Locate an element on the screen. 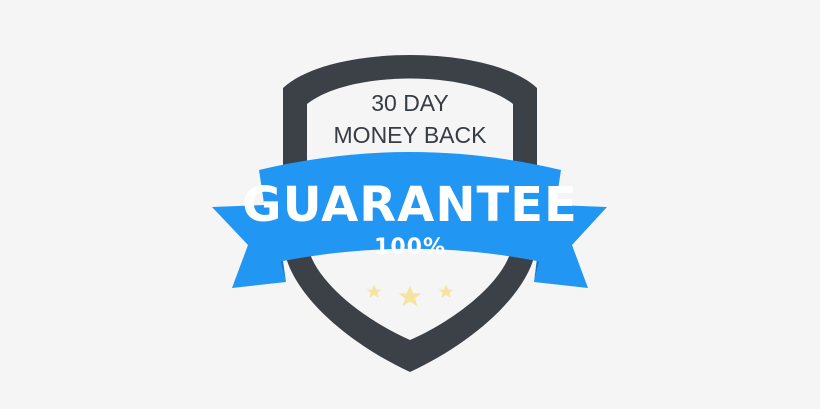  badge-line2: MONEY BACK is located at coordinates (411, 135).